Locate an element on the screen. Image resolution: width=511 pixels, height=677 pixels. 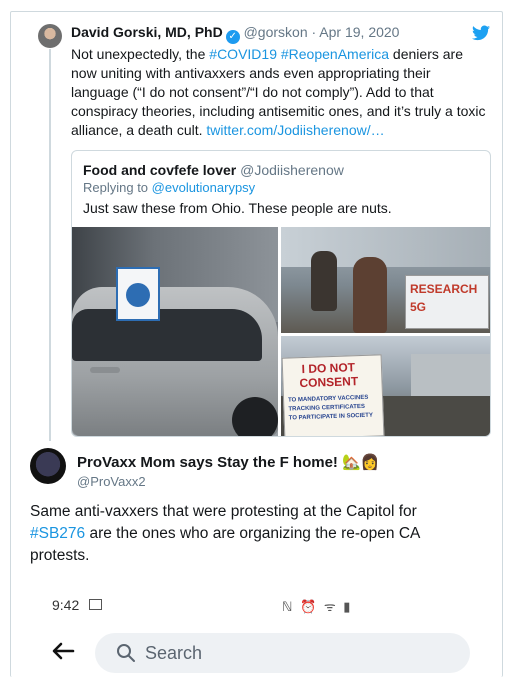
photo-5g-protest: RESEARCH 5G is located at coordinates (385, 280).